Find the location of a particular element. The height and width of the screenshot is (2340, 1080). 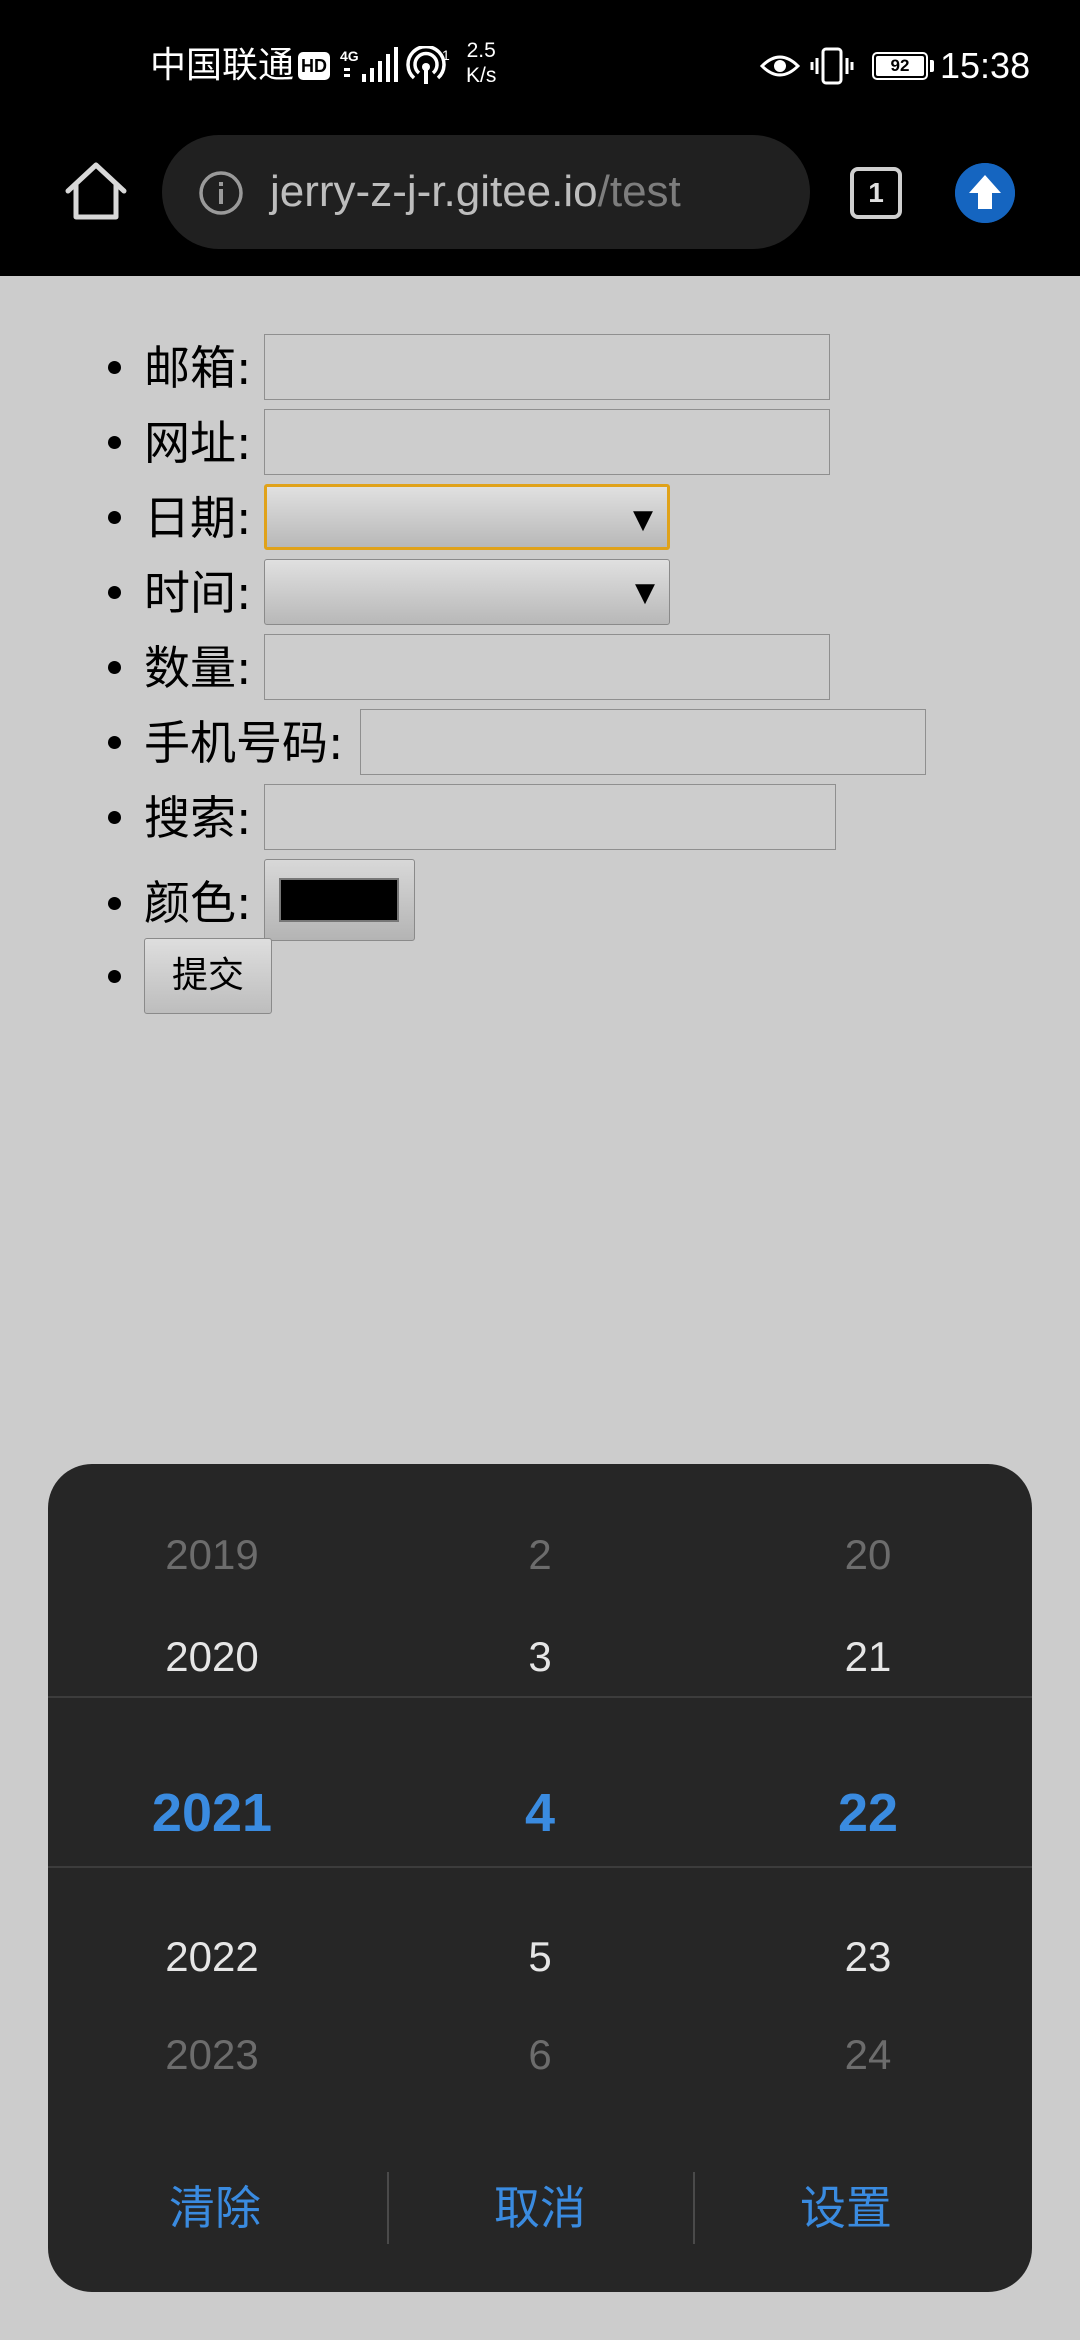

address-bar: jerry-z-j-r.gitee.io/test is located at coordinates (486, 192).